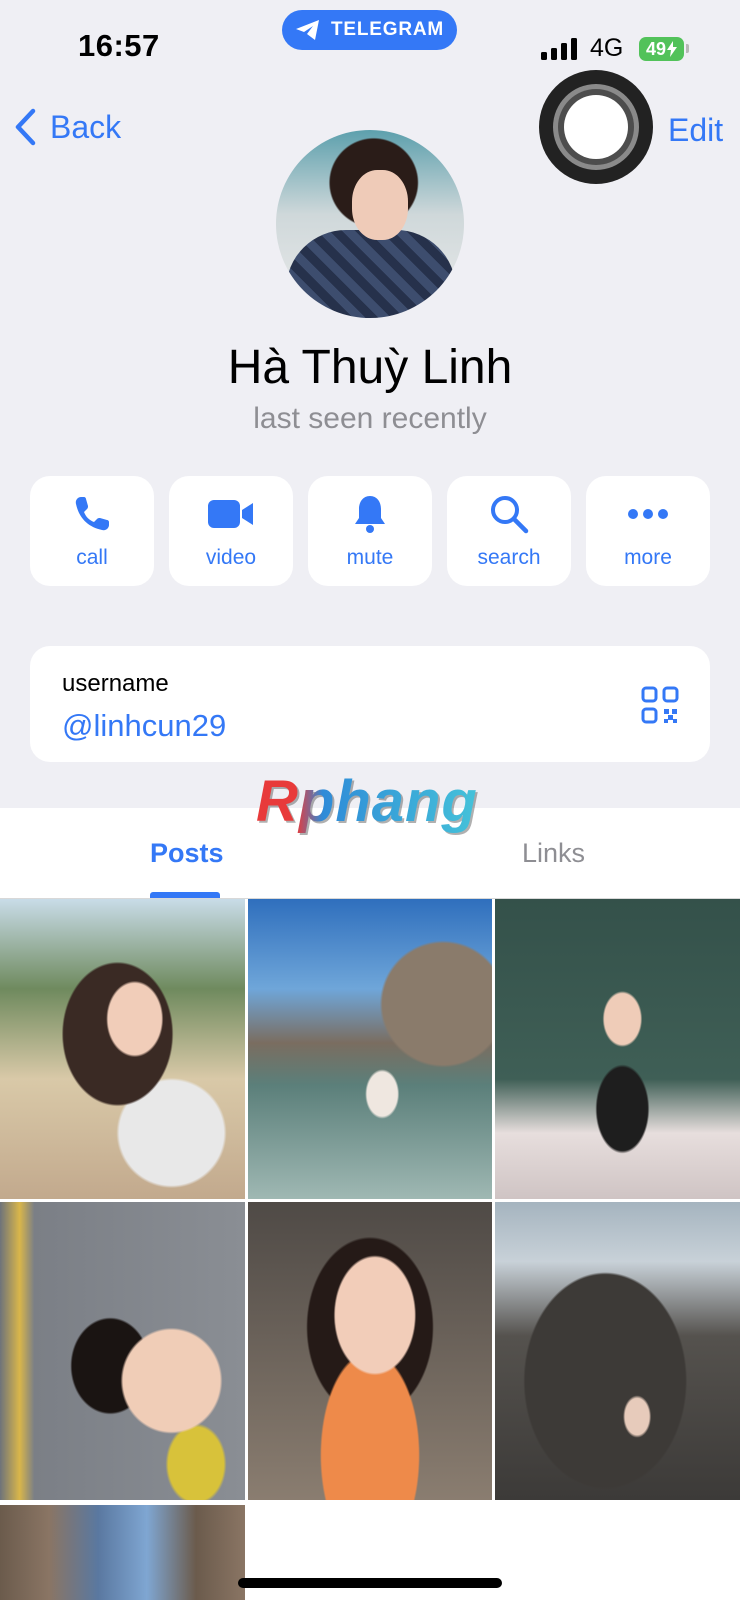  I want to click on battery-level: 49, so click(656, 48).